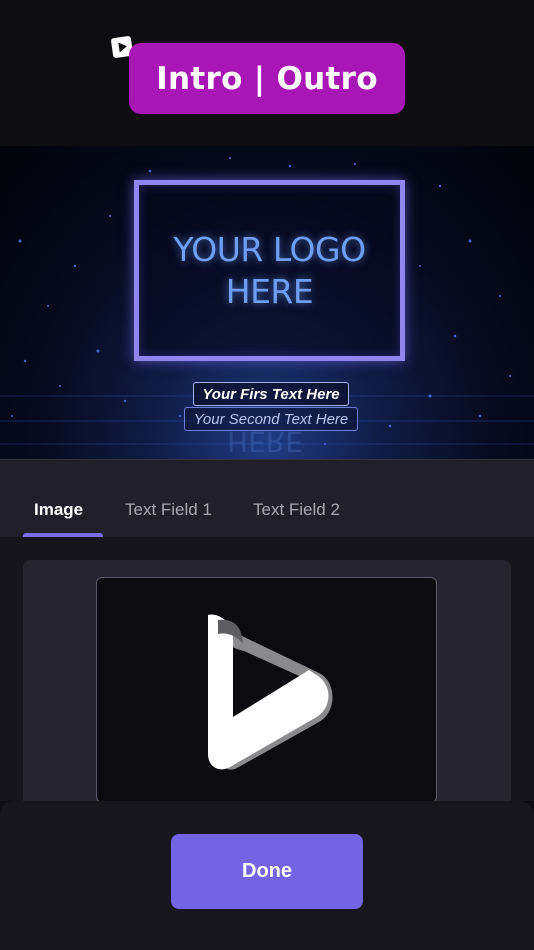 This screenshot has width=534, height=950. Describe the element at coordinates (168, 510) in the screenshot. I see `tab-text-field-1: Text Field 1` at that location.